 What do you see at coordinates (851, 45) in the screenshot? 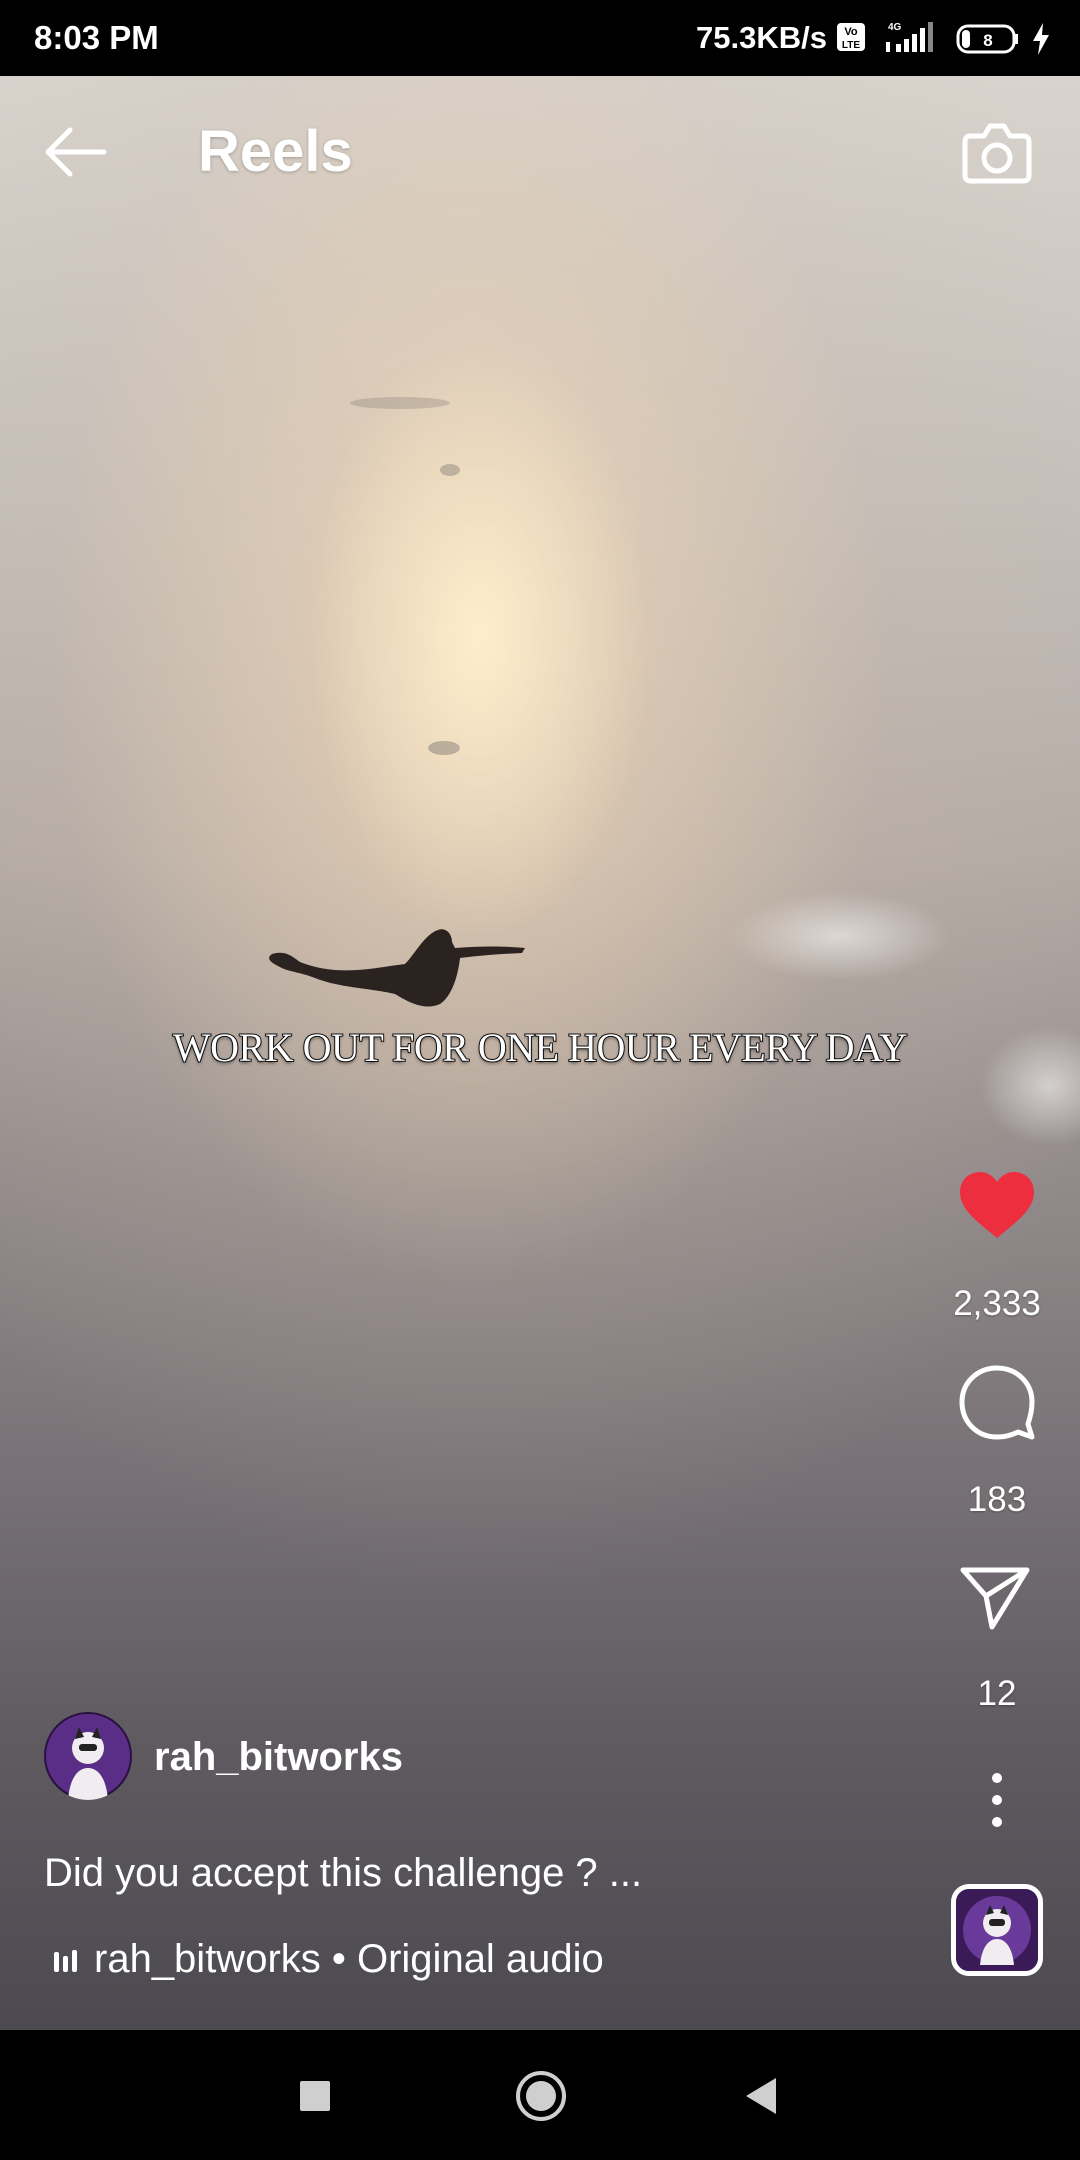
I see `svg-text: LTE` at bounding box center [851, 45].